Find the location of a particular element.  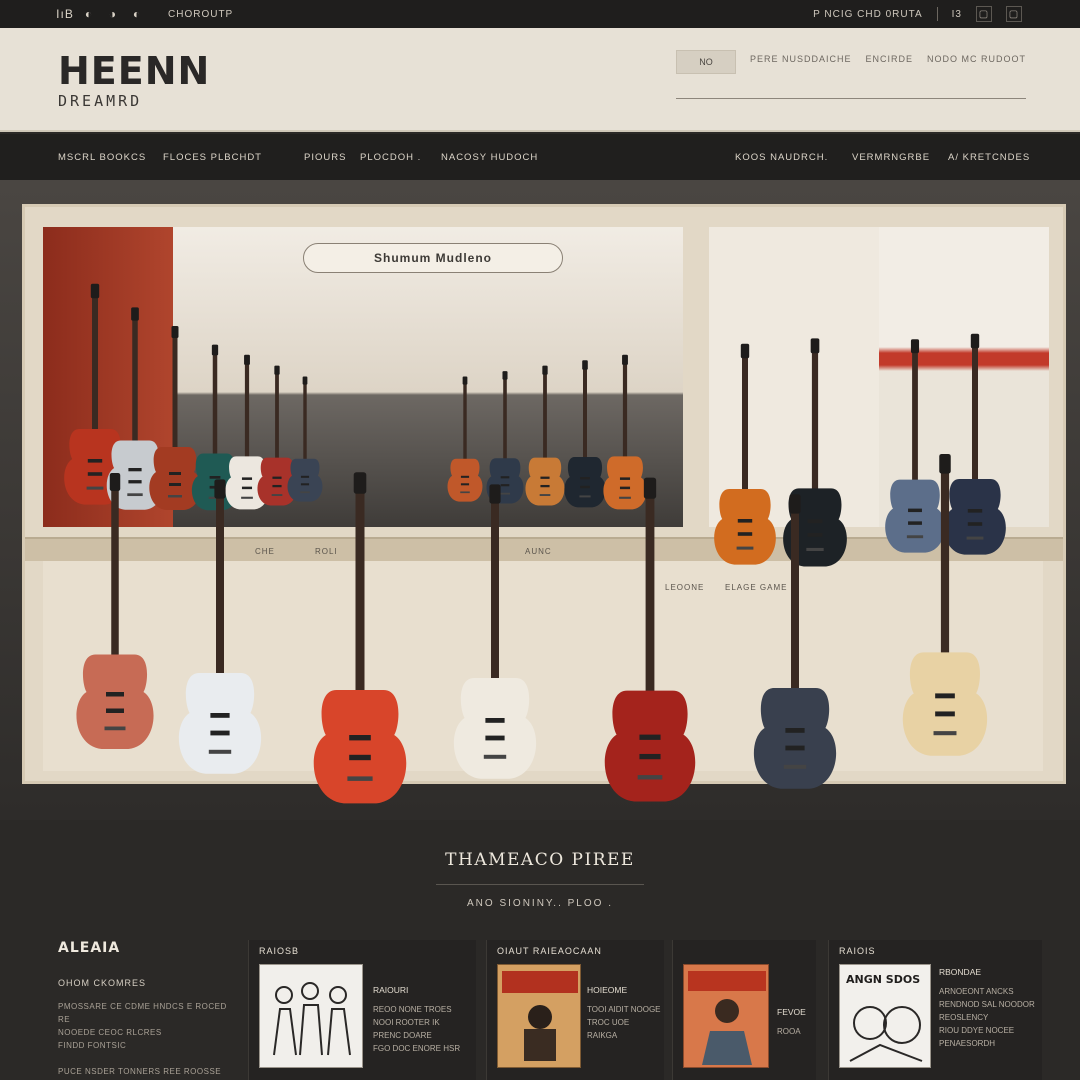

card-line: REOSLENCY is located at coordinates (964, 1017).